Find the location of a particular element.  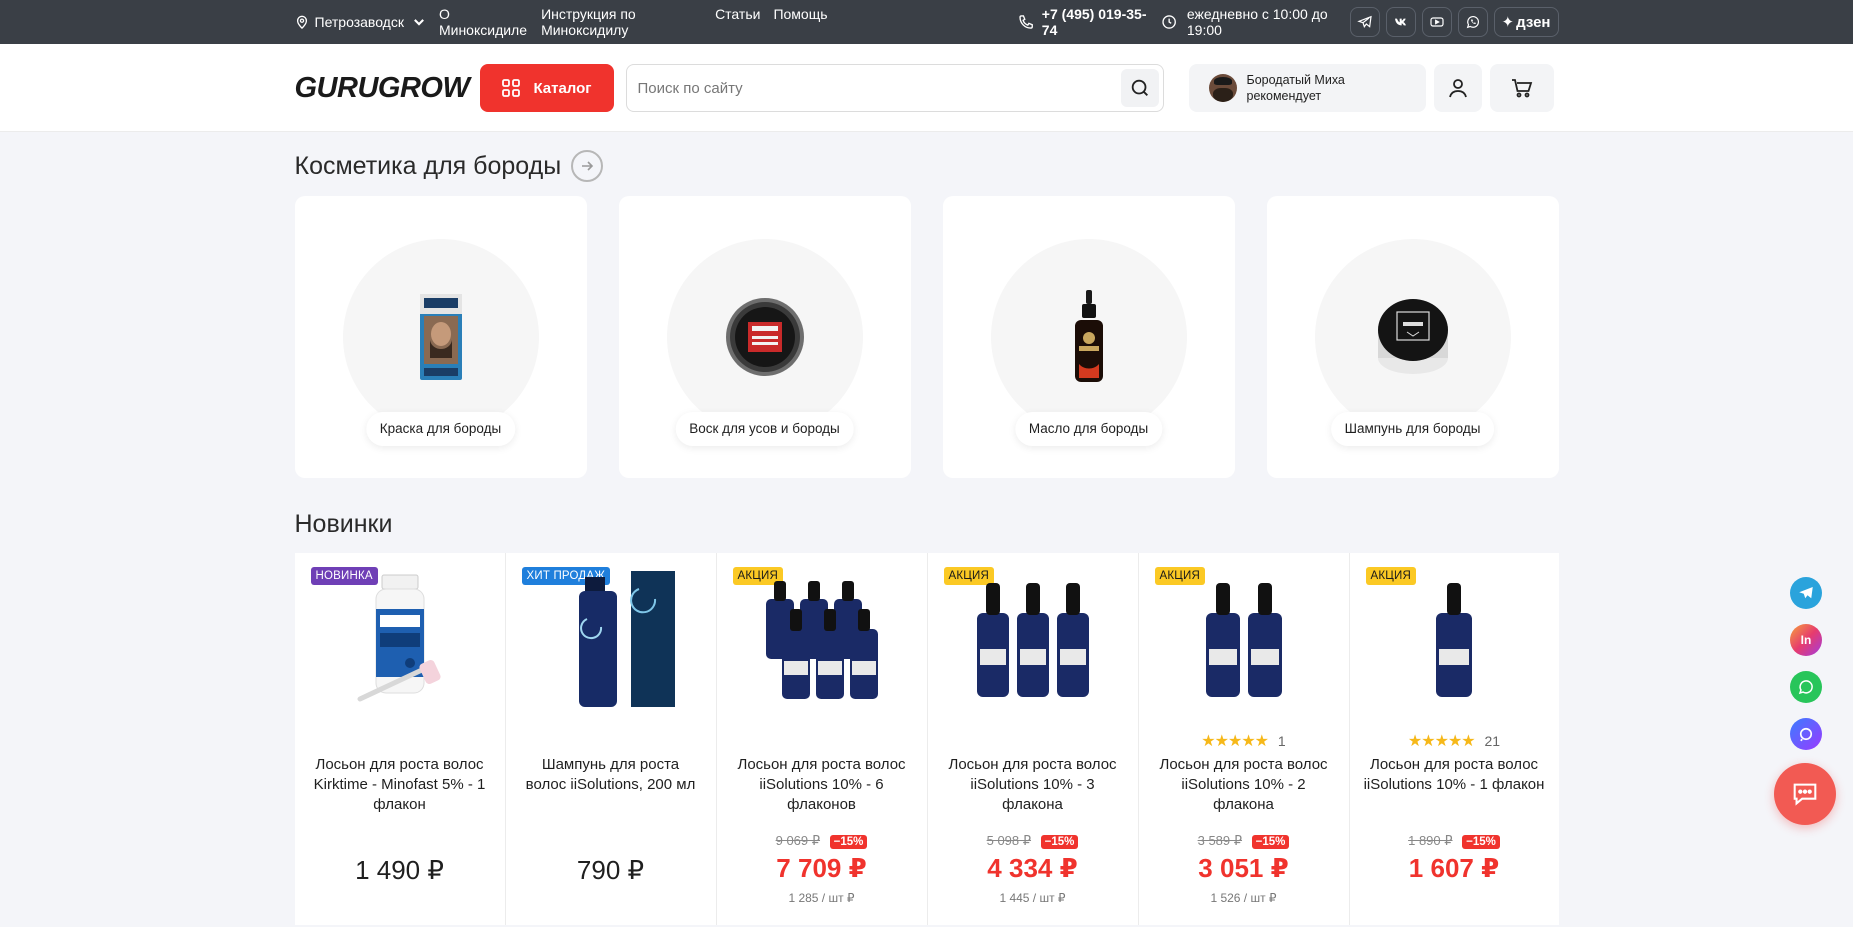

whatsapp-link is located at coordinates (1472, 22).